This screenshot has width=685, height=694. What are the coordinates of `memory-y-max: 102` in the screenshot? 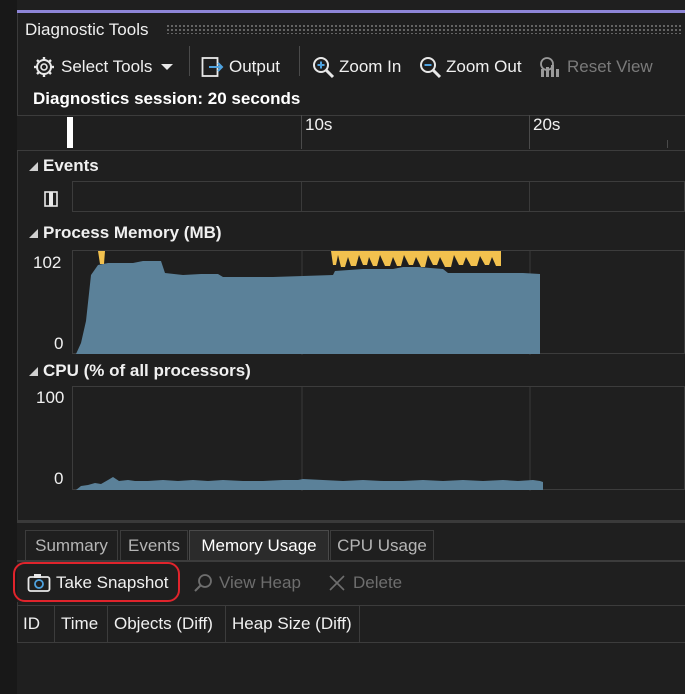 It's located at (47, 262).